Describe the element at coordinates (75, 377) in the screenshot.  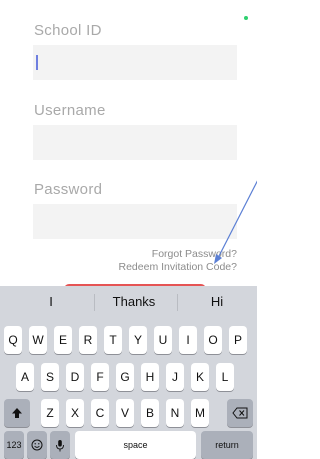
I see `key-d: D` at that location.